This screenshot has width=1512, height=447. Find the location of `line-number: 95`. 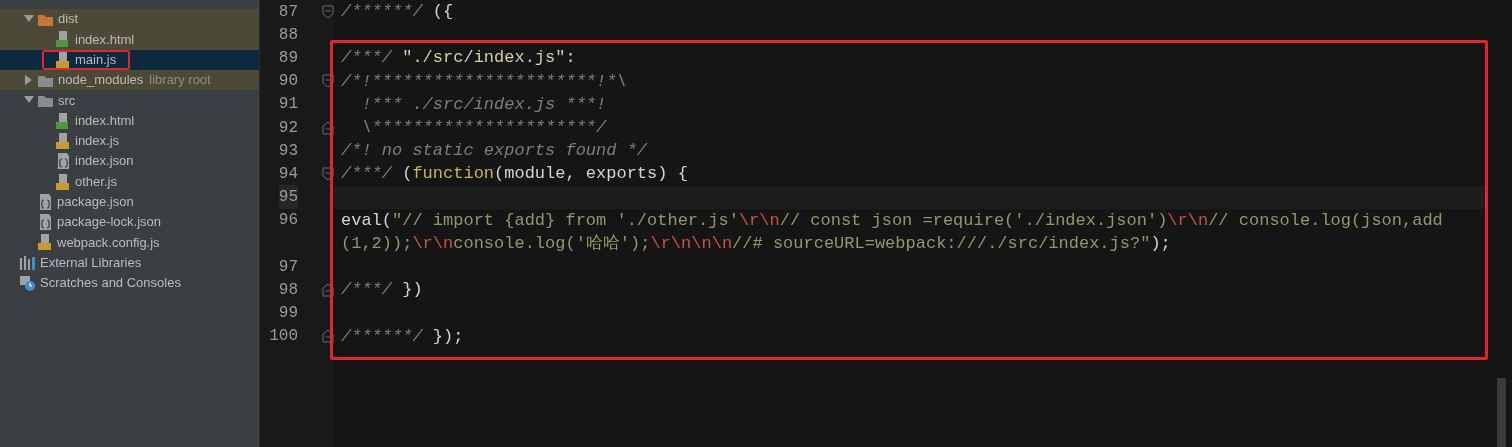

line-number: 95 is located at coordinates (288, 197).